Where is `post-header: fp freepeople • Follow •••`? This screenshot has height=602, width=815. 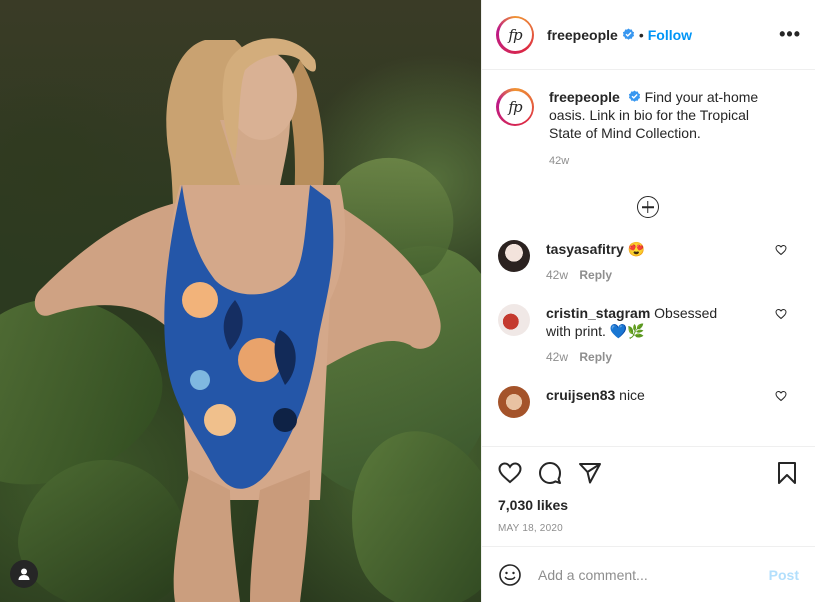 post-header: fp freepeople • Follow ••• is located at coordinates (648, 35).